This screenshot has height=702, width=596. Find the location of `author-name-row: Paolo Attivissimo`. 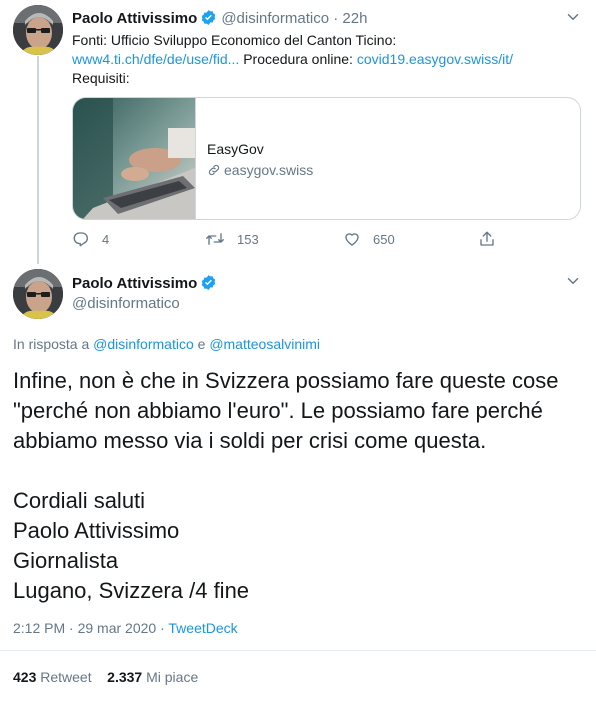

author-name-row: Paolo Attivissimo is located at coordinates (146, 284).